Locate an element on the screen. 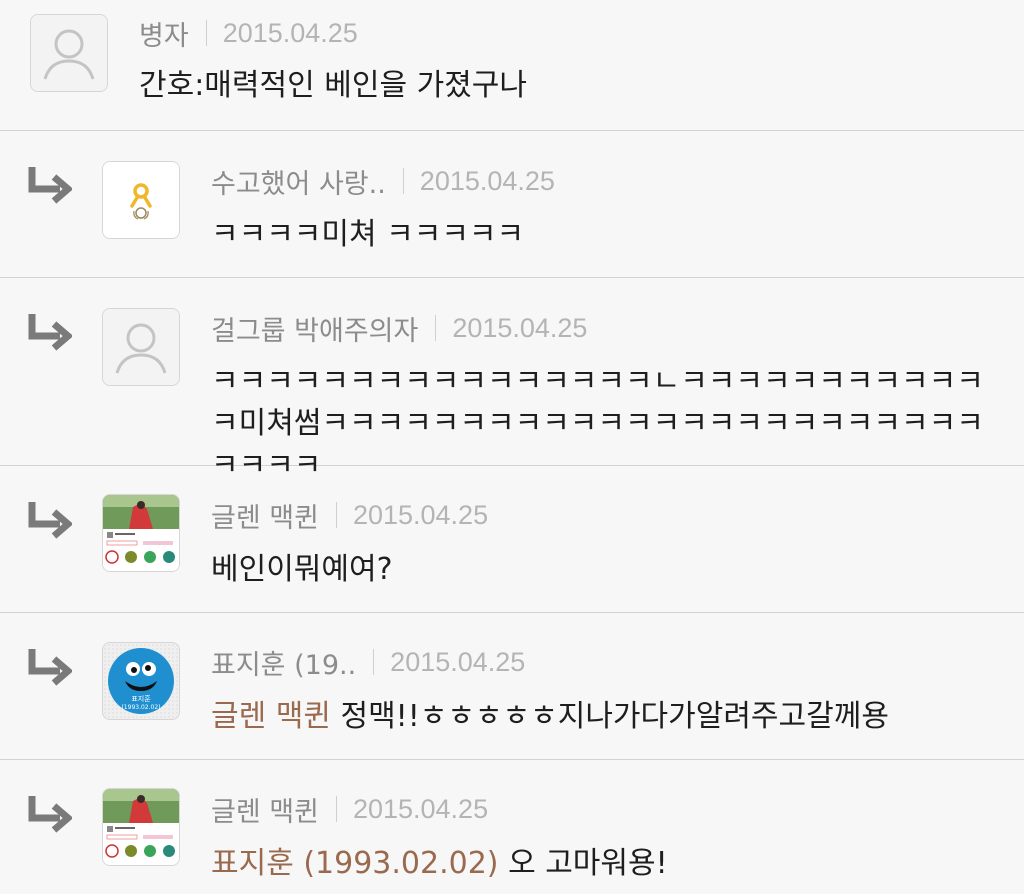 The height and width of the screenshot is (894, 1024). comment-meta: 걸그룹 박애주의자 2015.04.25 is located at coordinates (399, 328).